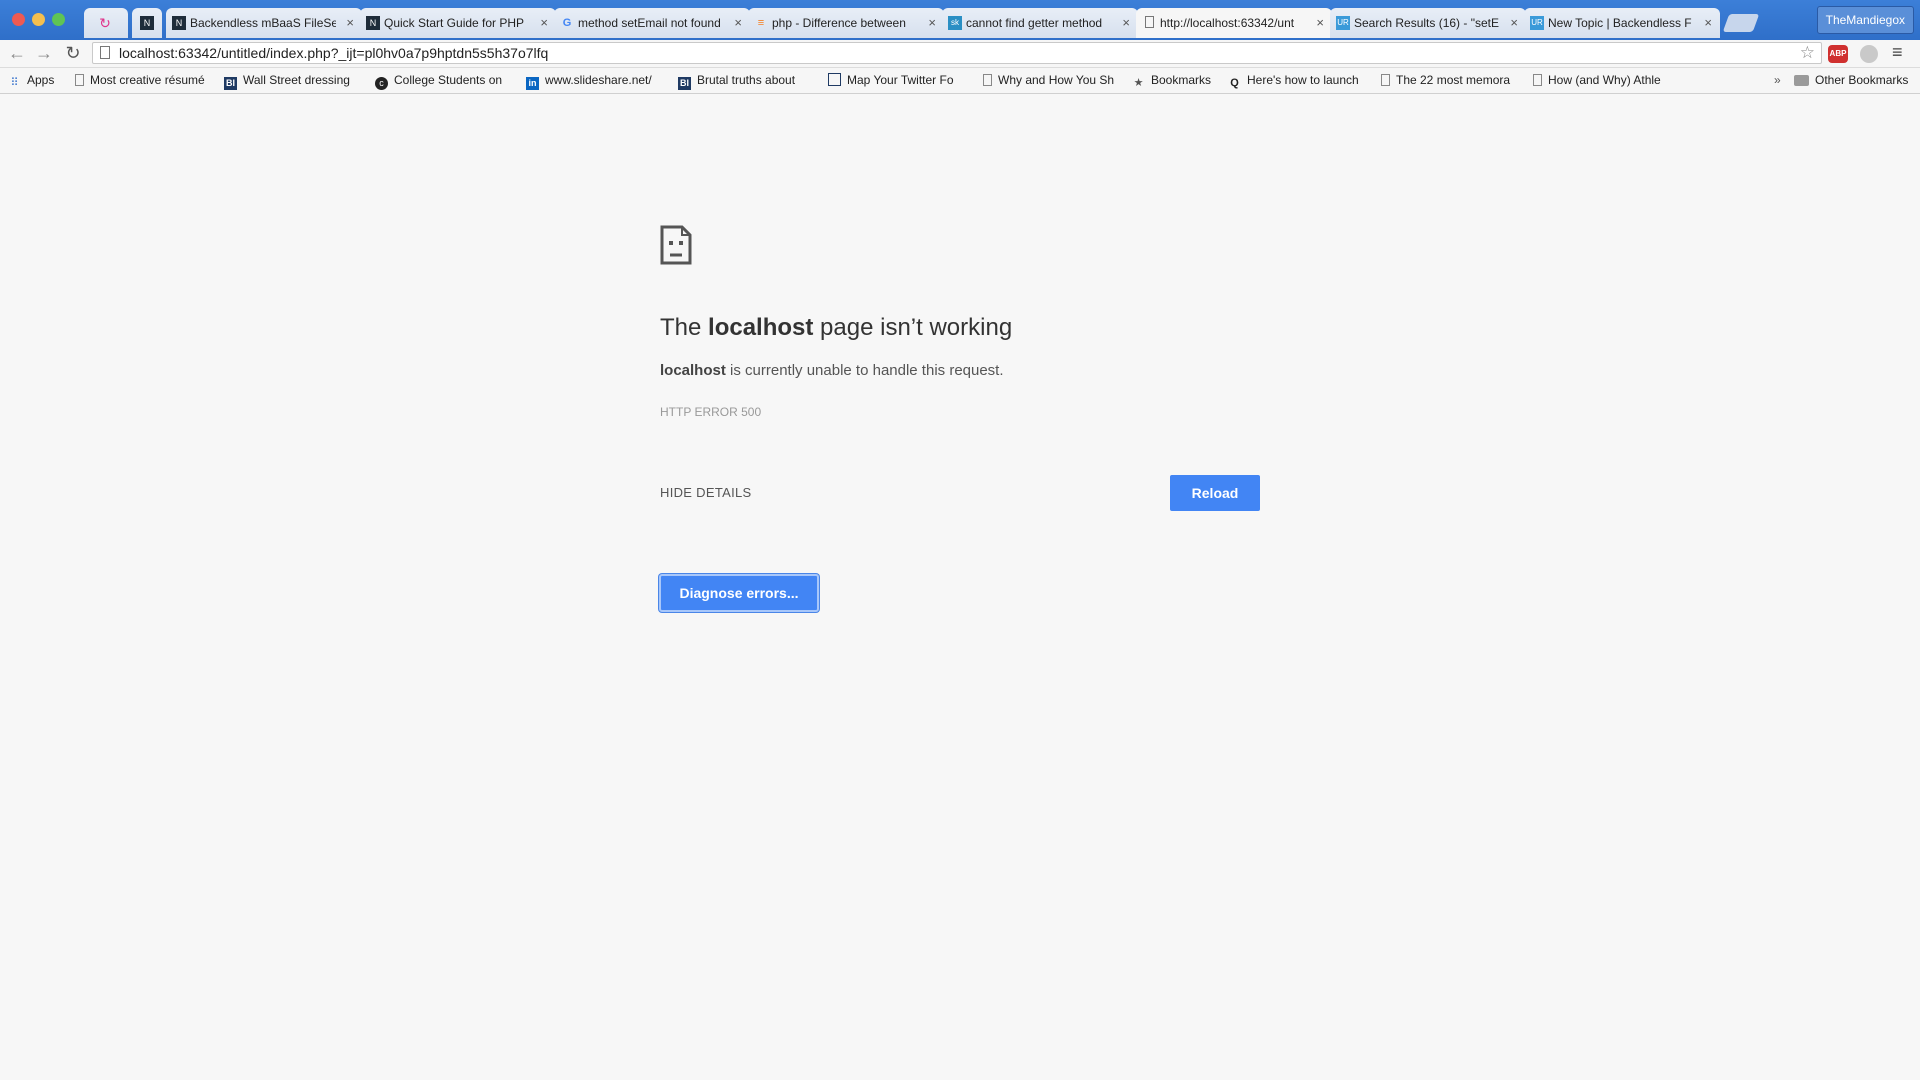  I want to click on tab-title: Backendless mBaaS FileSe, so click(263, 23).